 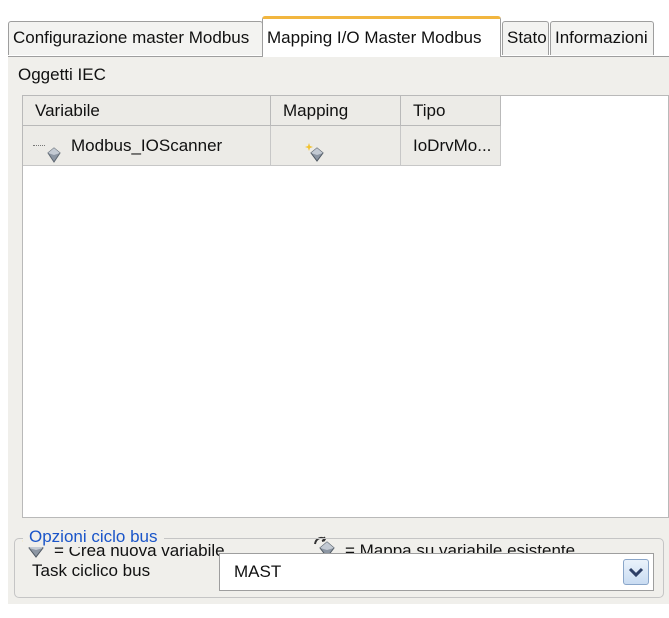 What do you see at coordinates (525, 38) in the screenshot?
I see `tab-stato: Stato` at bounding box center [525, 38].